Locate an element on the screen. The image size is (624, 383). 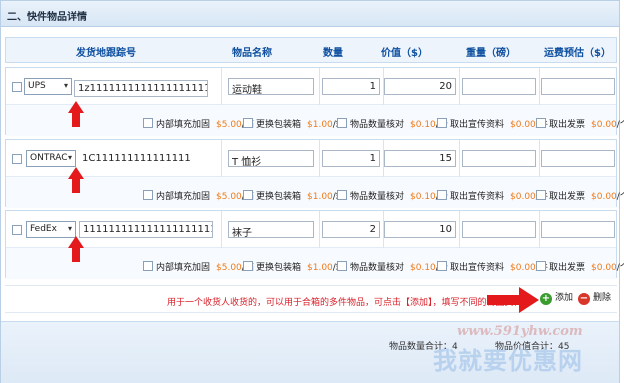
quantity-input: 2 is located at coordinates (351, 229).